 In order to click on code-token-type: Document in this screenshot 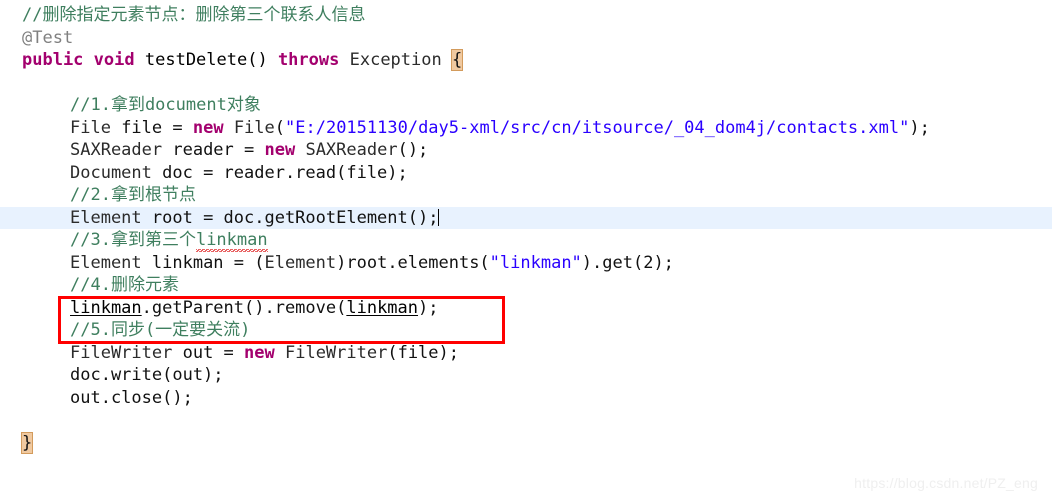, I will do `click(111, 172)`.